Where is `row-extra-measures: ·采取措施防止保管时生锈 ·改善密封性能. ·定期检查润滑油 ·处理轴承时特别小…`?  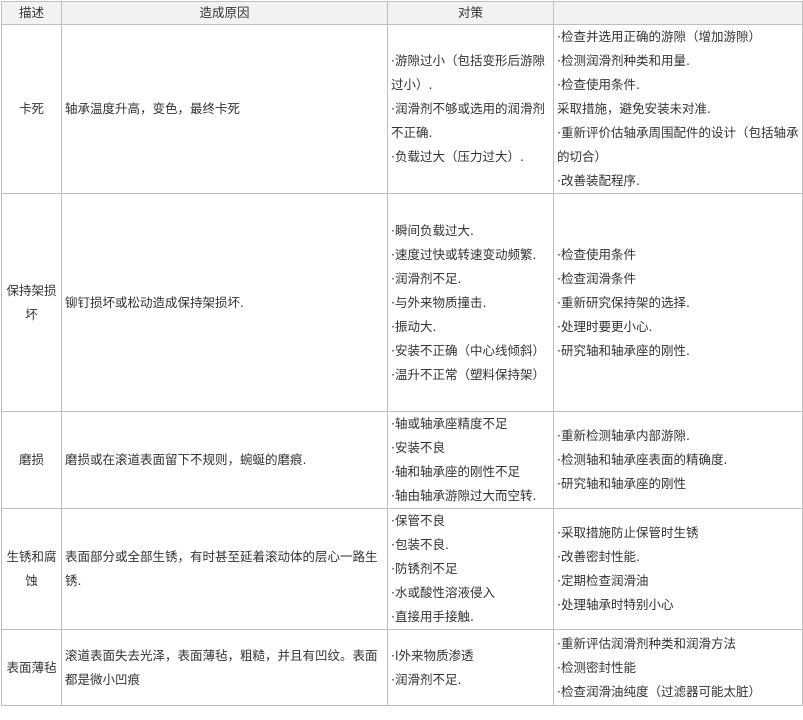
row-extra-measures: ·采取措施防止保管时生锈 ·改善密封性能. ·定期检查润滑油 ·处理轴承时特别小… is located at coordinates (678, 569).